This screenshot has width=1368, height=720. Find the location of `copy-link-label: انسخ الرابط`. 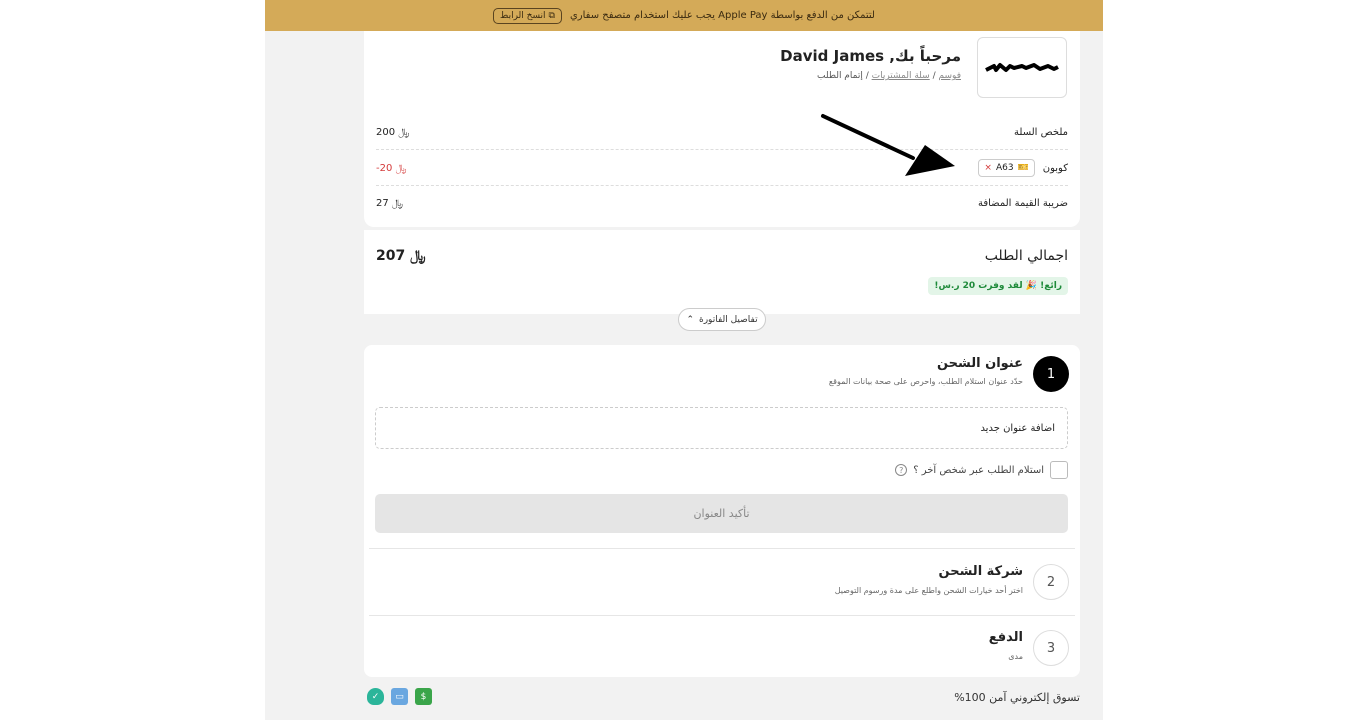

copy-link-label: انسخ الرابط is located at coordinates (523, 15).